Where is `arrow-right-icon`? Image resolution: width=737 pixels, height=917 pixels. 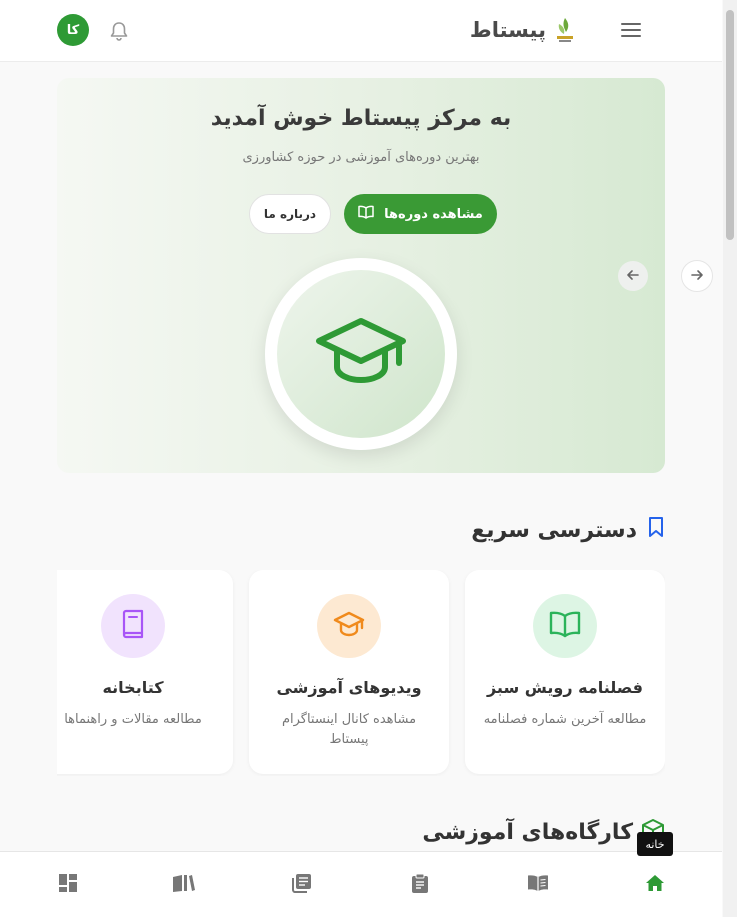
arrow-right-icon is located at coordinates (697, 276).